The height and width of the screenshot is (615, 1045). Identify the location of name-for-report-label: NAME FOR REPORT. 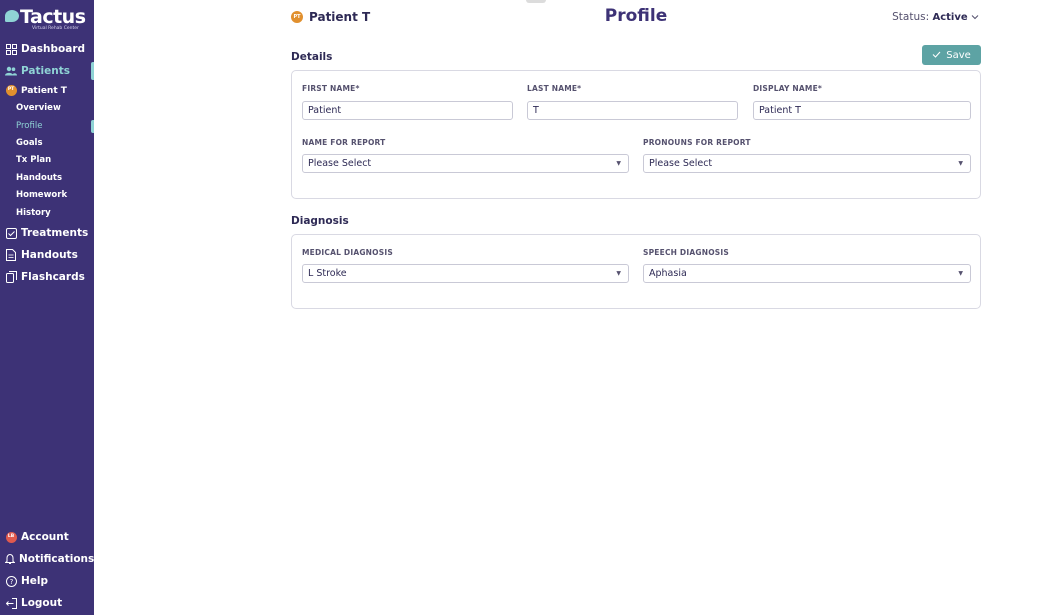
(344, 142).